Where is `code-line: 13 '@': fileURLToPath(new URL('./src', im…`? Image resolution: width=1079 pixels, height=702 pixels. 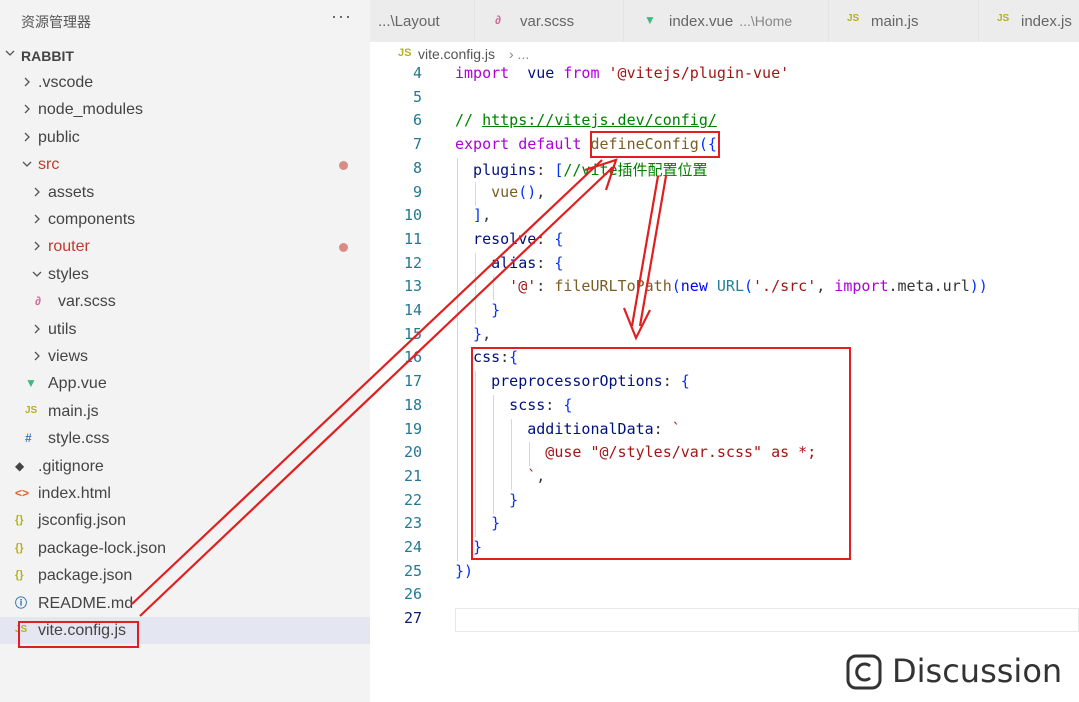 code-line: 13 '@': fileURLToPath(new URL('./src', im… is located at coordinates (724, 288).